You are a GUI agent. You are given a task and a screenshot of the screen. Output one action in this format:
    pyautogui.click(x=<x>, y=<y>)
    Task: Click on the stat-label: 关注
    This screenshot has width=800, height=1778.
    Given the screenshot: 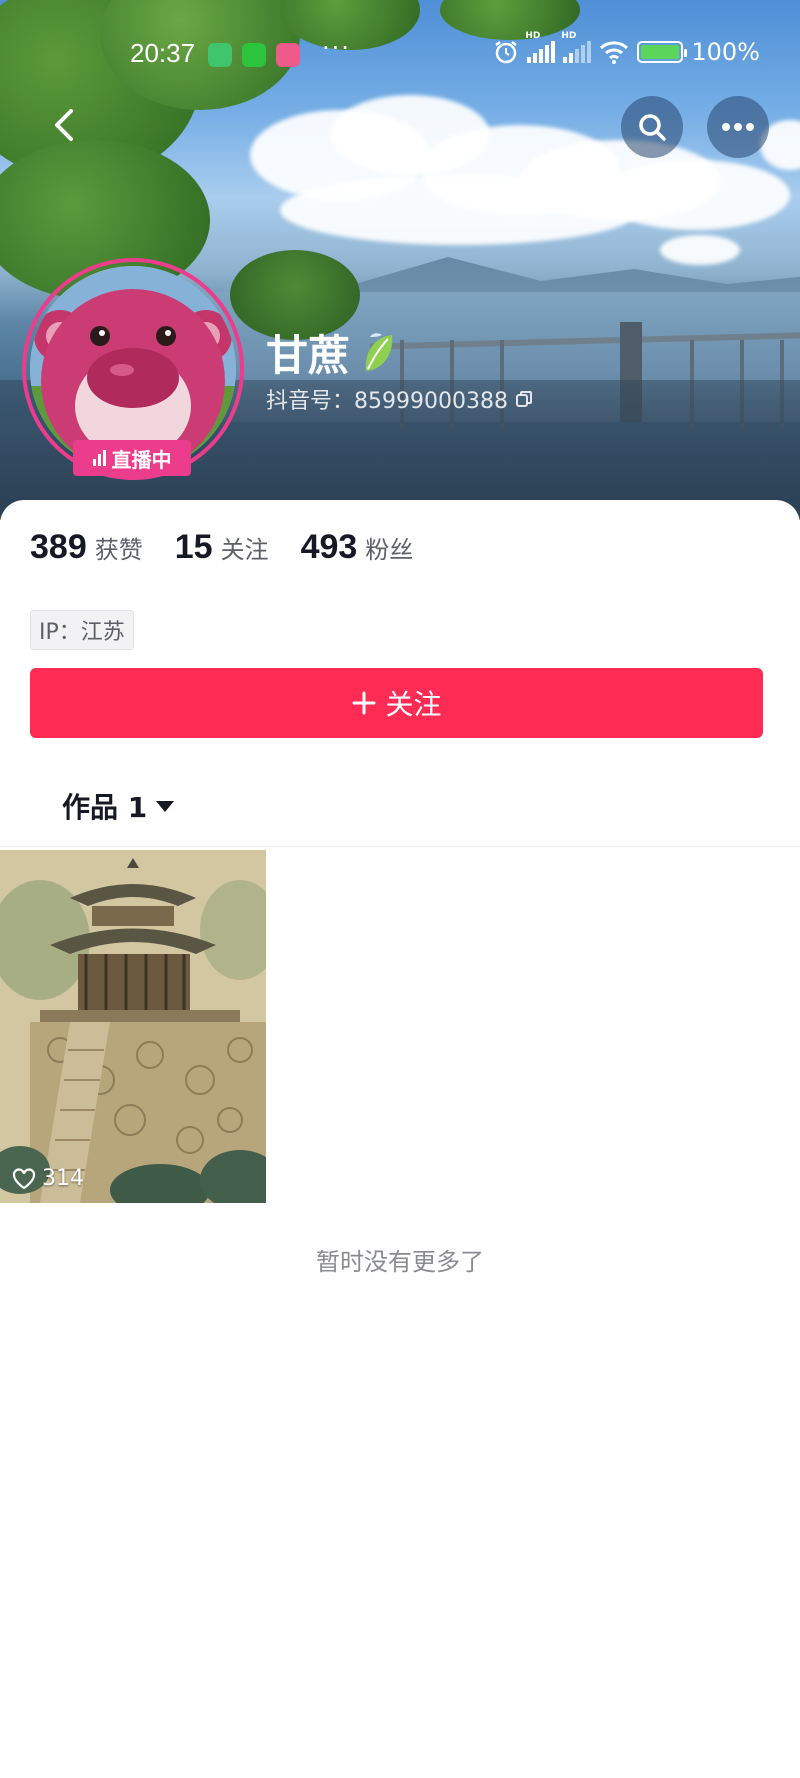 What is the action you would take?
    pyautogui.click(x=244, y=550)
    